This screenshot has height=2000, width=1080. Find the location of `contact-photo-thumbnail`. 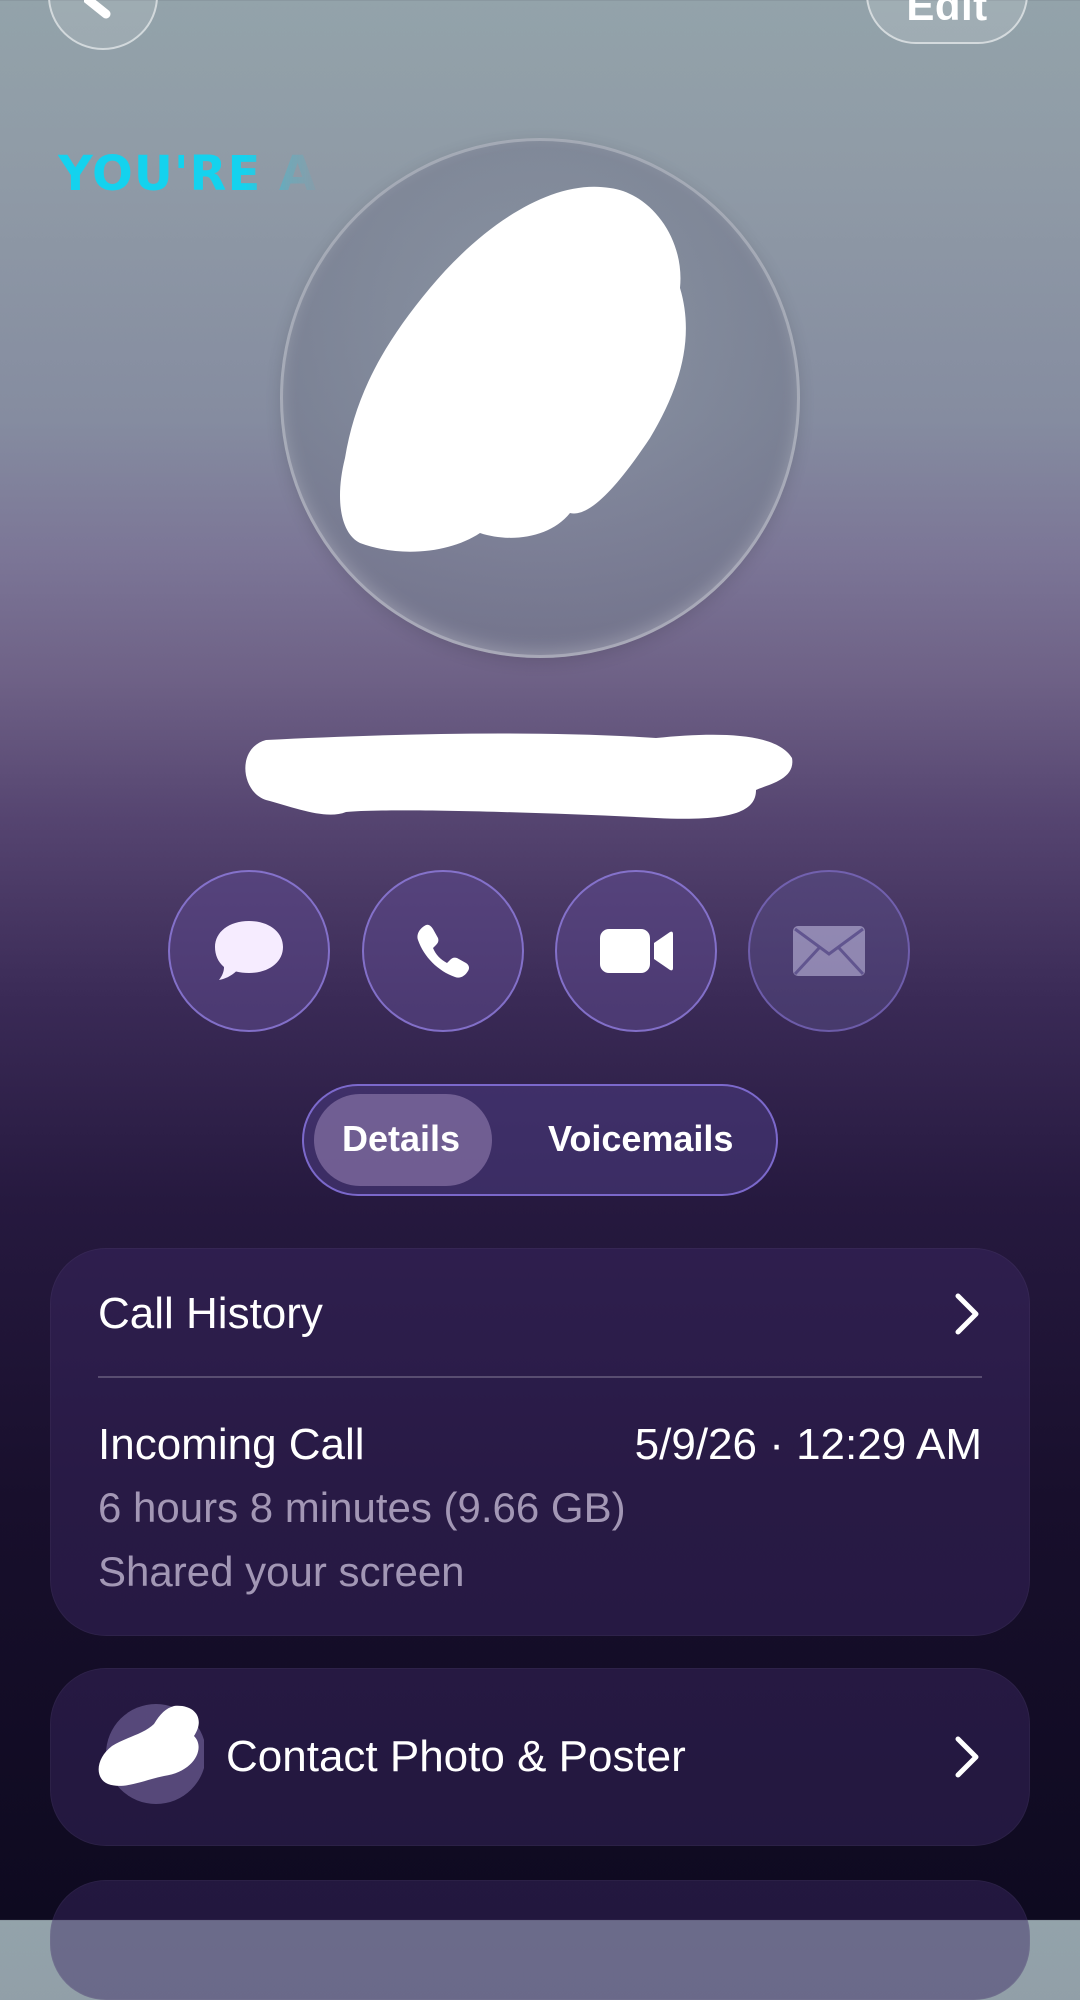

contact-photo-thumbnail is located at coordinates (151, 1754).